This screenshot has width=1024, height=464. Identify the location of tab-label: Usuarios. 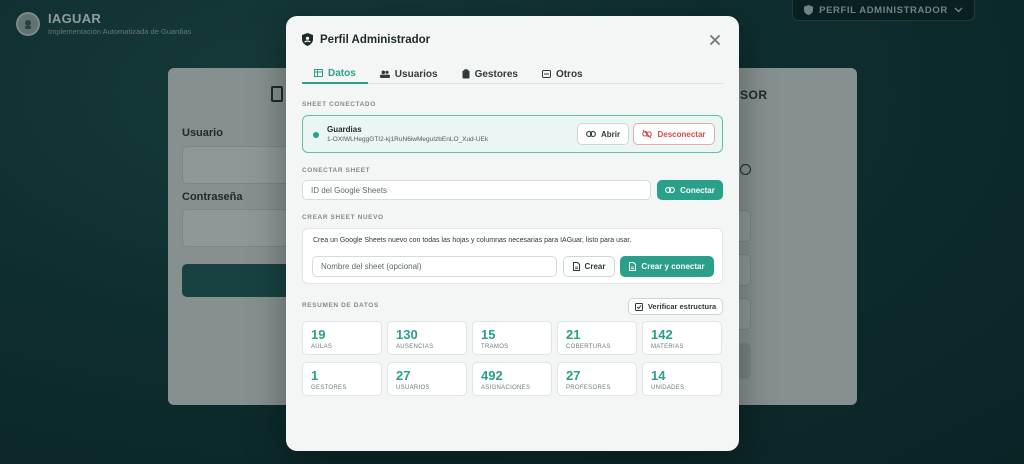
(416, 74).